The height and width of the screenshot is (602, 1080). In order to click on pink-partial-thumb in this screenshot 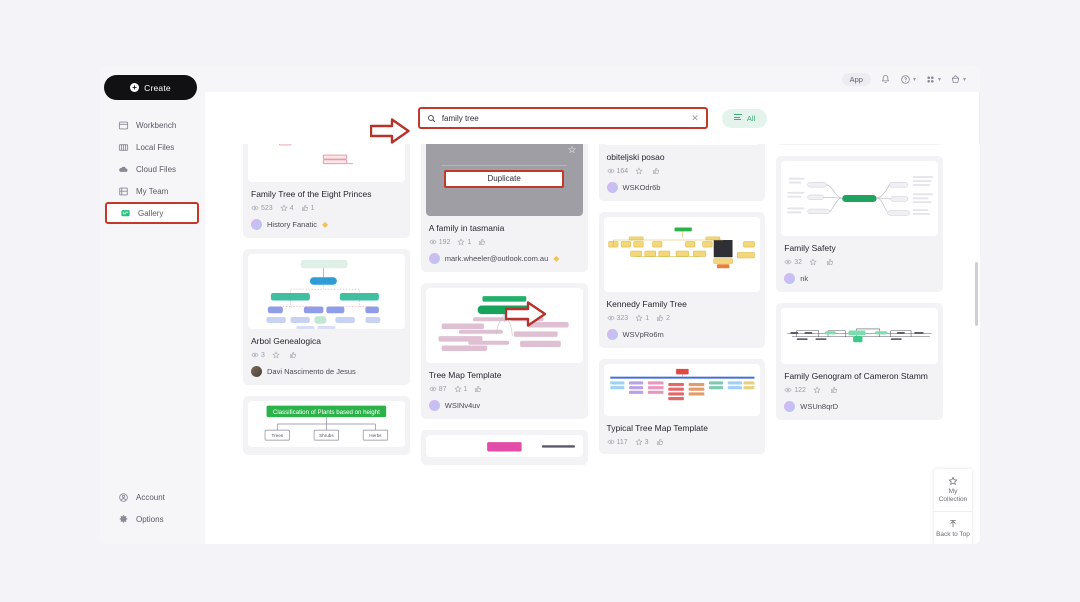, I will do `click(530, 447)`.